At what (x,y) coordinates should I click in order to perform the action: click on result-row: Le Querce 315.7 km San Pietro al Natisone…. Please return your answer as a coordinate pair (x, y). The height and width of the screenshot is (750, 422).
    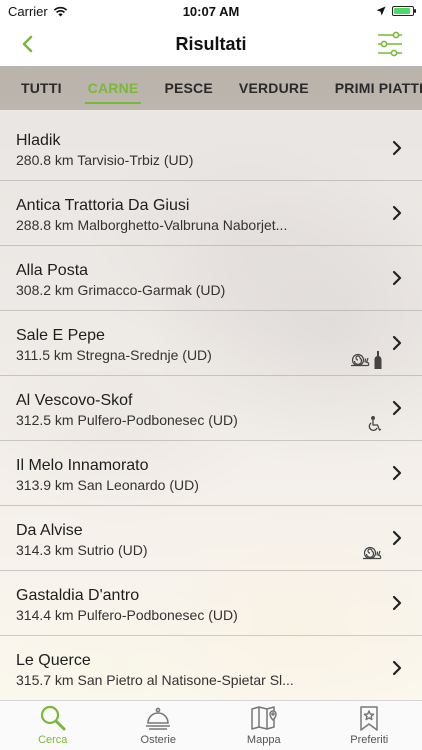
    Looking at the image, I should click on (211, 668).